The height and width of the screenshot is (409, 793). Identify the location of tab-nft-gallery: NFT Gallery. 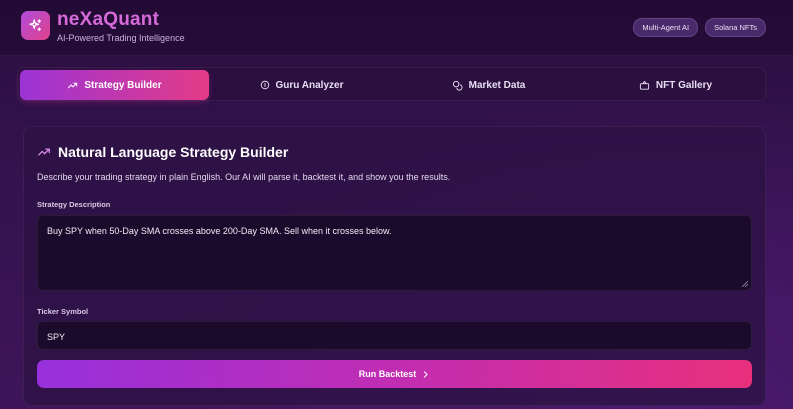
(675, 85).